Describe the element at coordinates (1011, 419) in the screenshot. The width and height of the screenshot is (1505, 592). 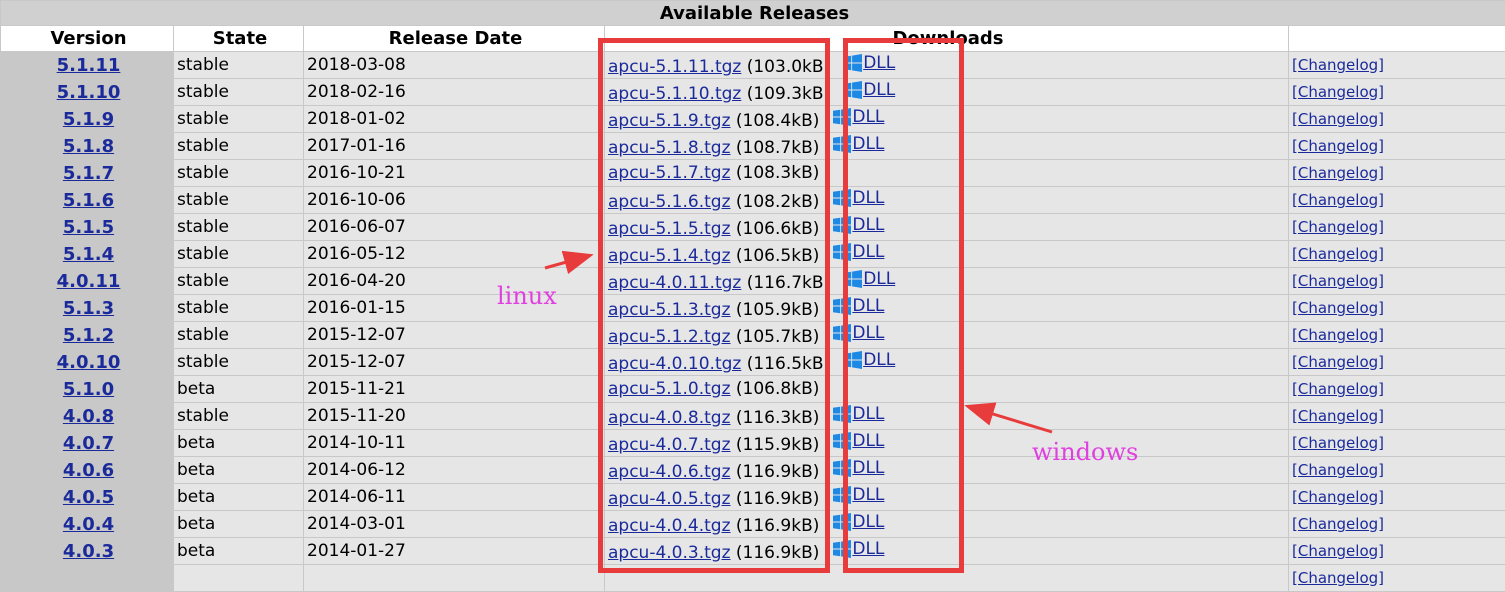
I see `windows-arrow` at that location.